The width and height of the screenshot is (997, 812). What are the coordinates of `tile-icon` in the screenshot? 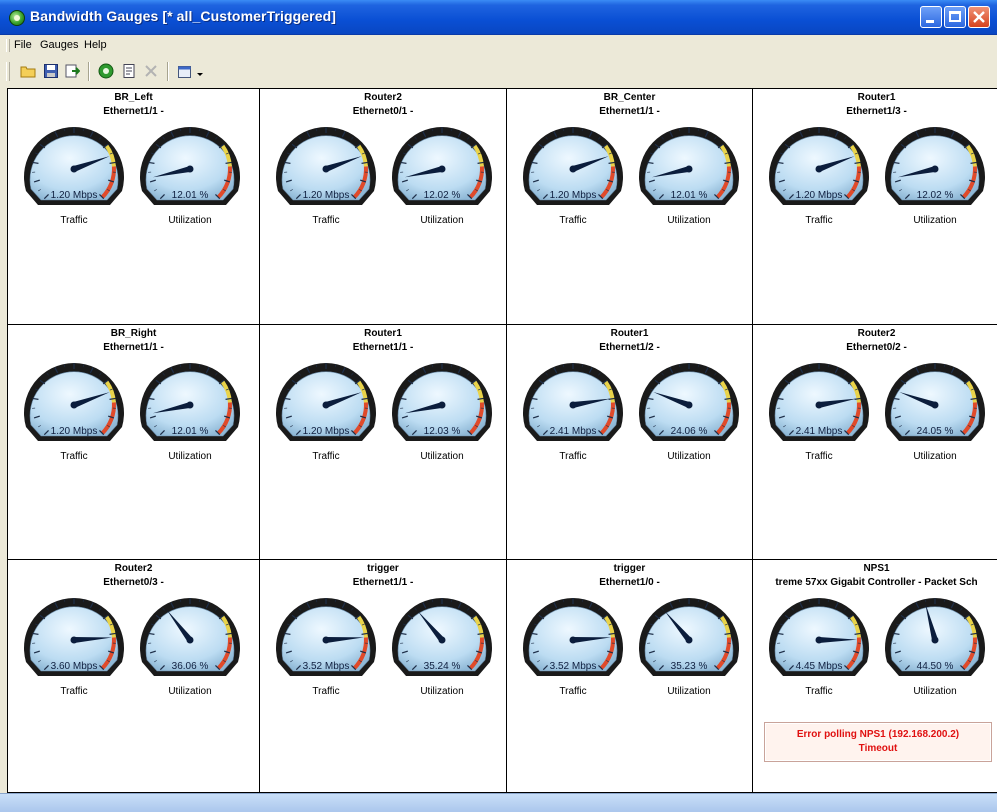 It's located at (185, 71).